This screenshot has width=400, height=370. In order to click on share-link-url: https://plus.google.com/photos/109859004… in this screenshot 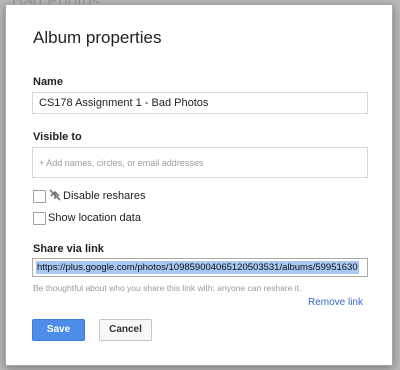, I will do `click(197, 267)`.